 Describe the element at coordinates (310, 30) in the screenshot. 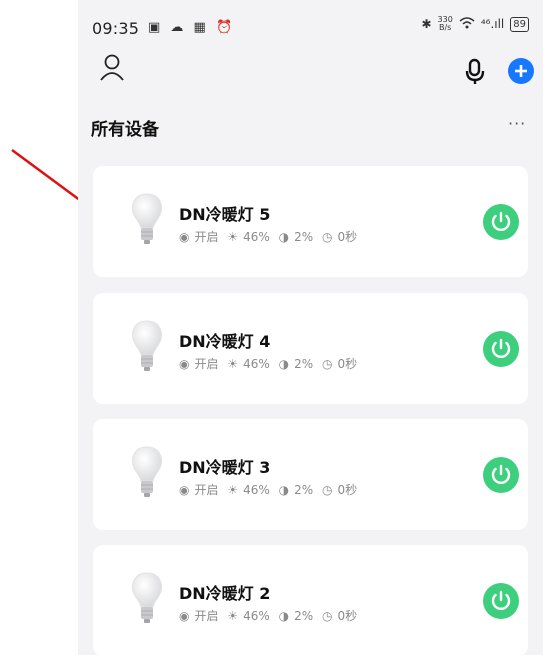

I see `status-bar: 09:35 ▣ ☁ ▦ ⏰ ✱ 330 B/s ⁴⁶.ıll 89` at that location.